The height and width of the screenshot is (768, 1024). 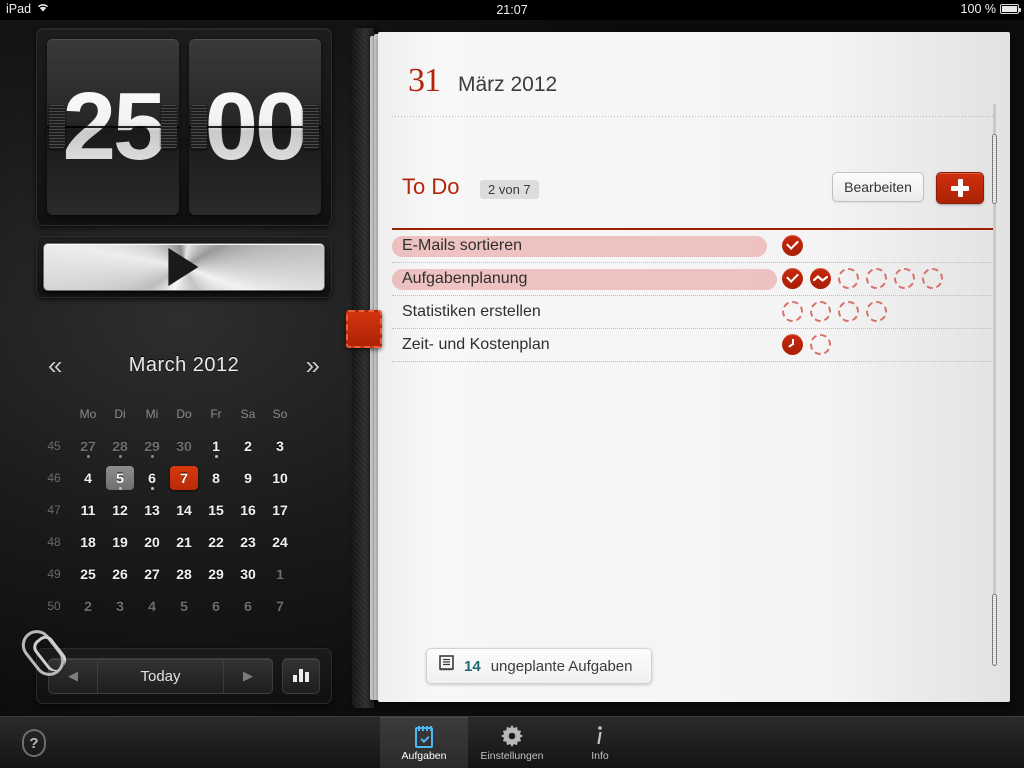 What do you see at coordinates (301, 676) in the screenshot?
I see `statistics-button` at bounding box center [301, 676].